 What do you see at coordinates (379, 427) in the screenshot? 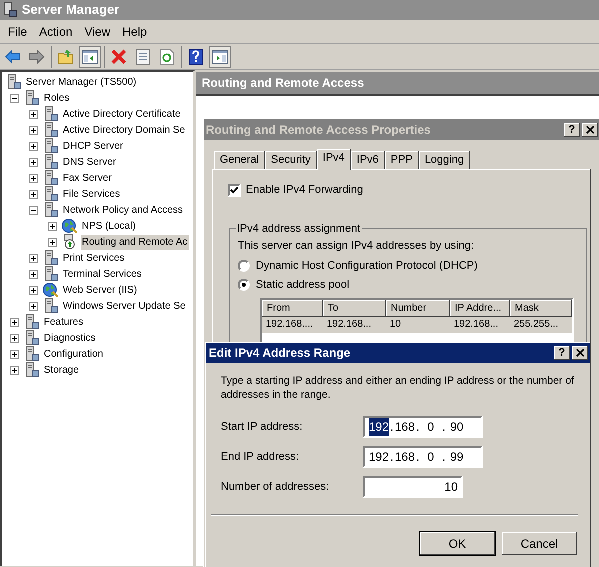
I see `octet-text: 192` at bounding box center [379, 427].